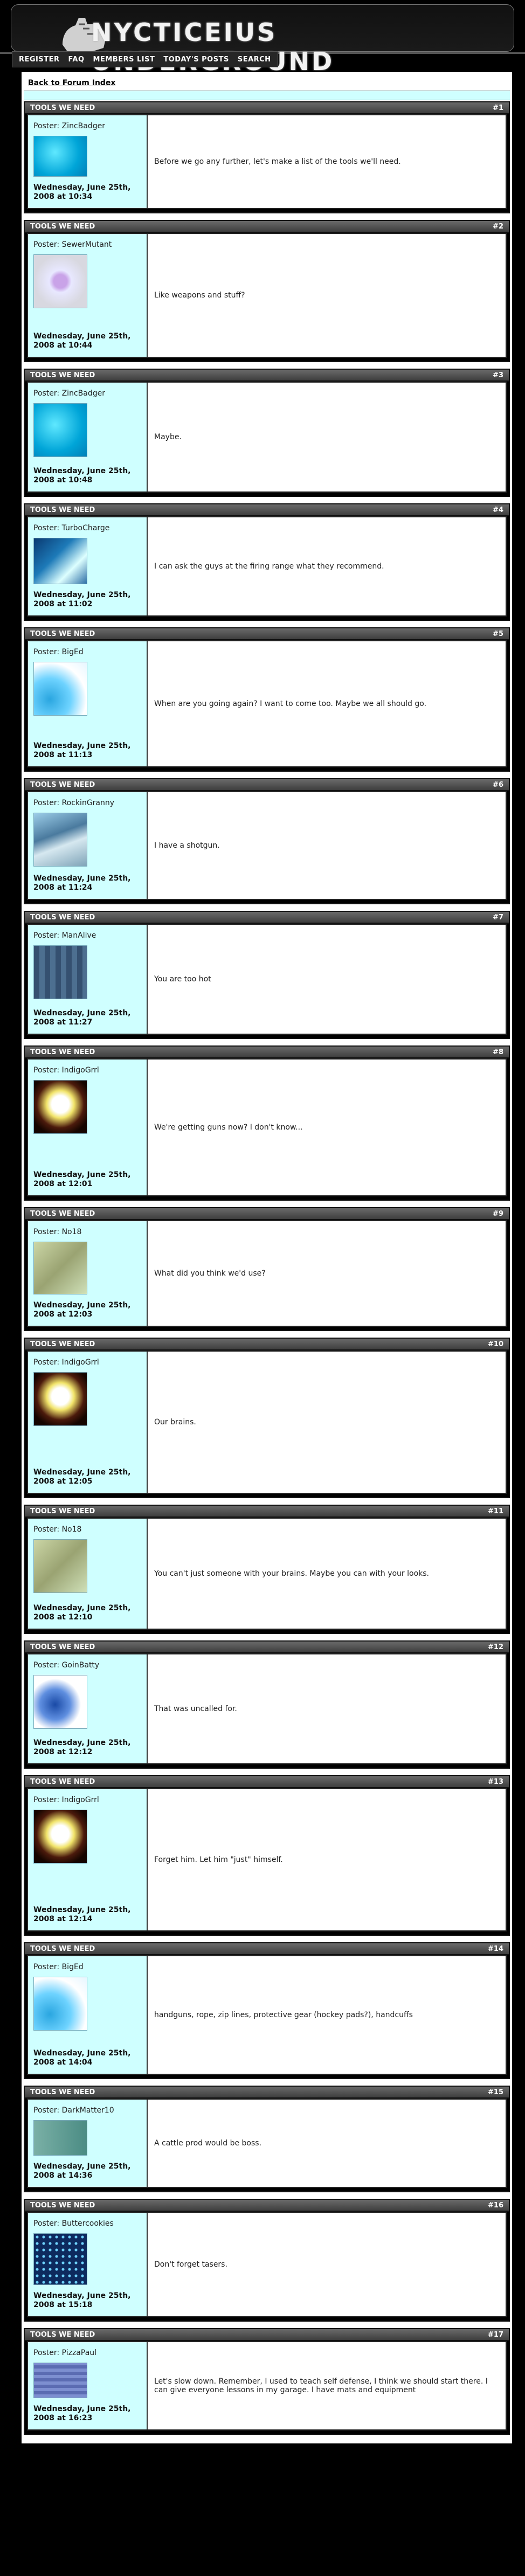 The width and height of the screenshot is (525, 2576). What do you see at coordinates (60, 281) in the screenshot?
I see `purple-orb-avatar` at bounding box center [60, 281].